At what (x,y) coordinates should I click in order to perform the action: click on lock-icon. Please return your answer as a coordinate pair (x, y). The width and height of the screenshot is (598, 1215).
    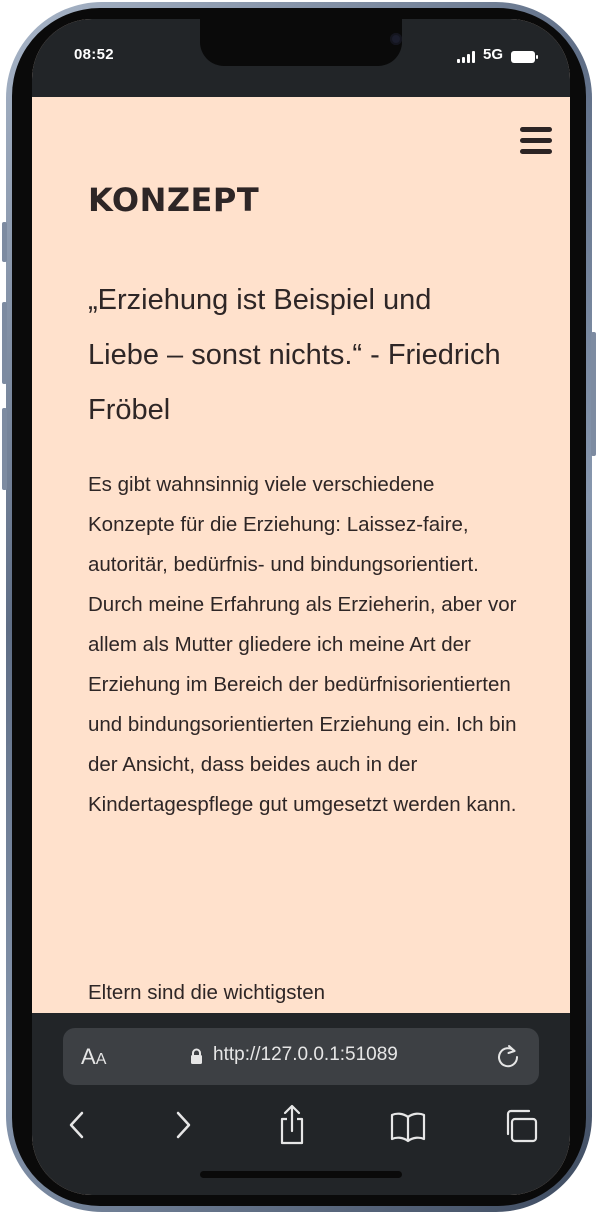
    Looking at the image, I should click on (196, 1056).